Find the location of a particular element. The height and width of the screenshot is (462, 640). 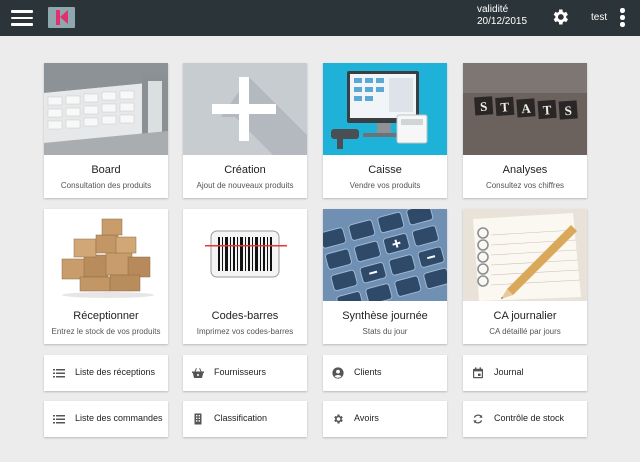

tile-title: Création is located at coordinates (245, 170).